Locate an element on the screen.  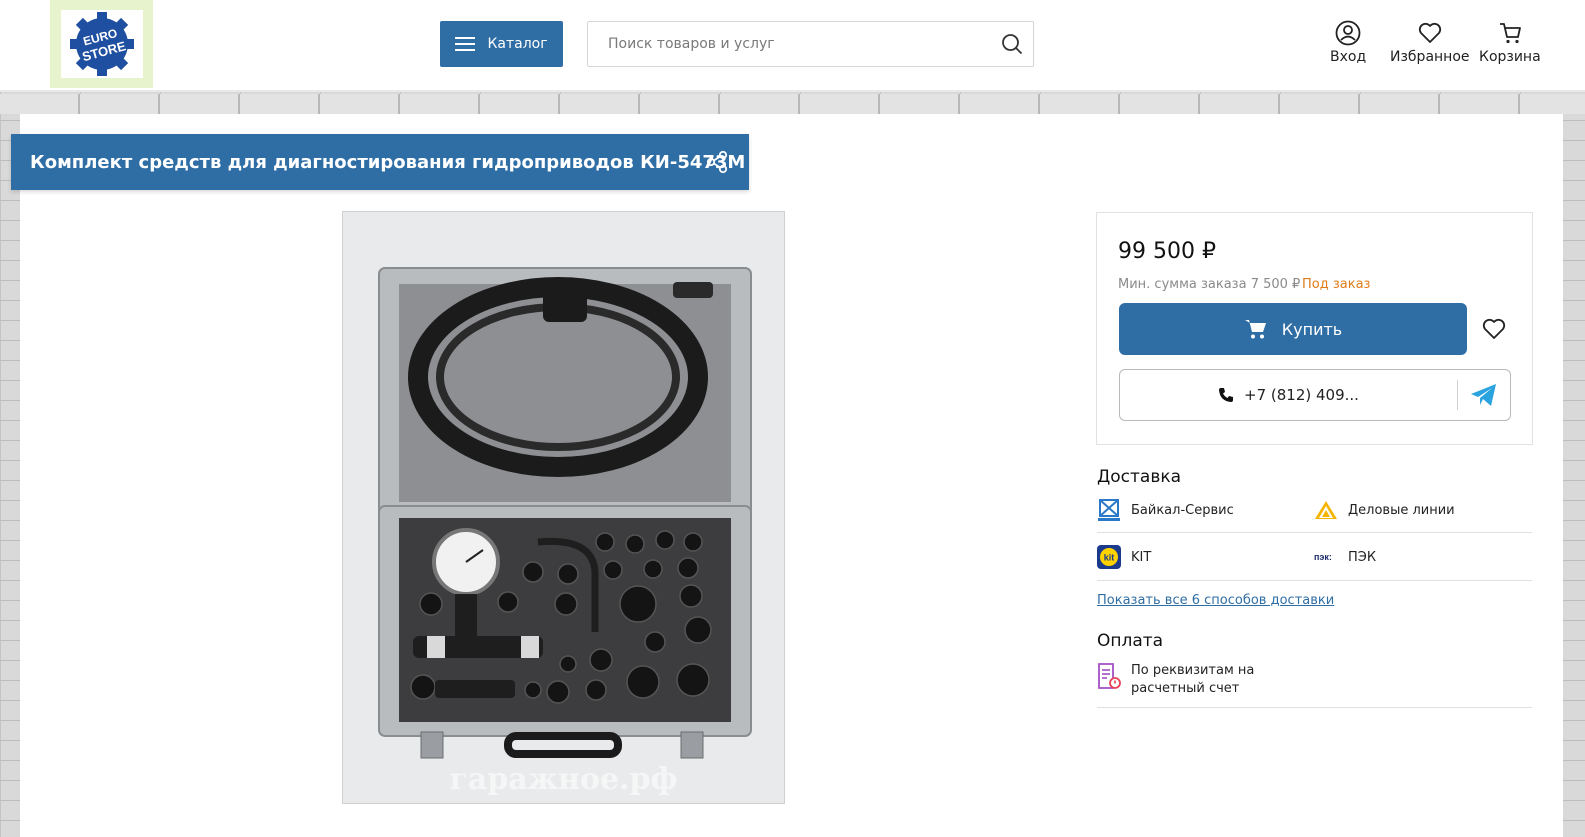
delivery-option-label: Деловые линии is located at coordinates (1401, 510).